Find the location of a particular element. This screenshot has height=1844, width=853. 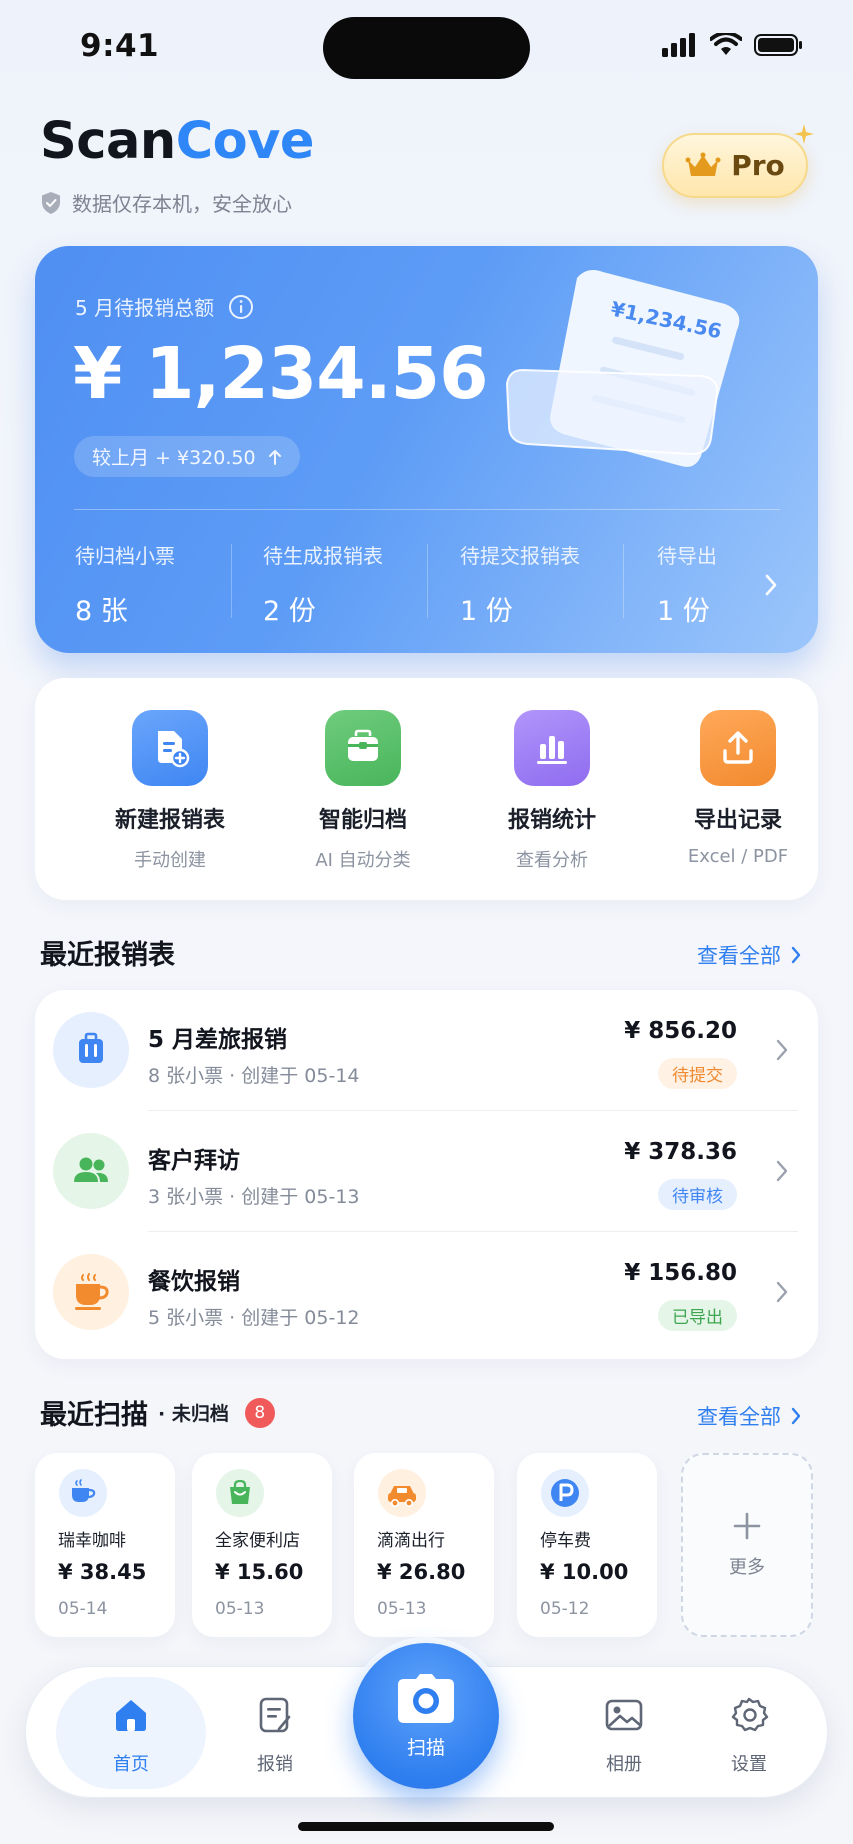

report-row: 客户拜访 3 张小票 · 创建于 05-13 ¥ 378.36 待审核 is located at coordinates (426, 1171).